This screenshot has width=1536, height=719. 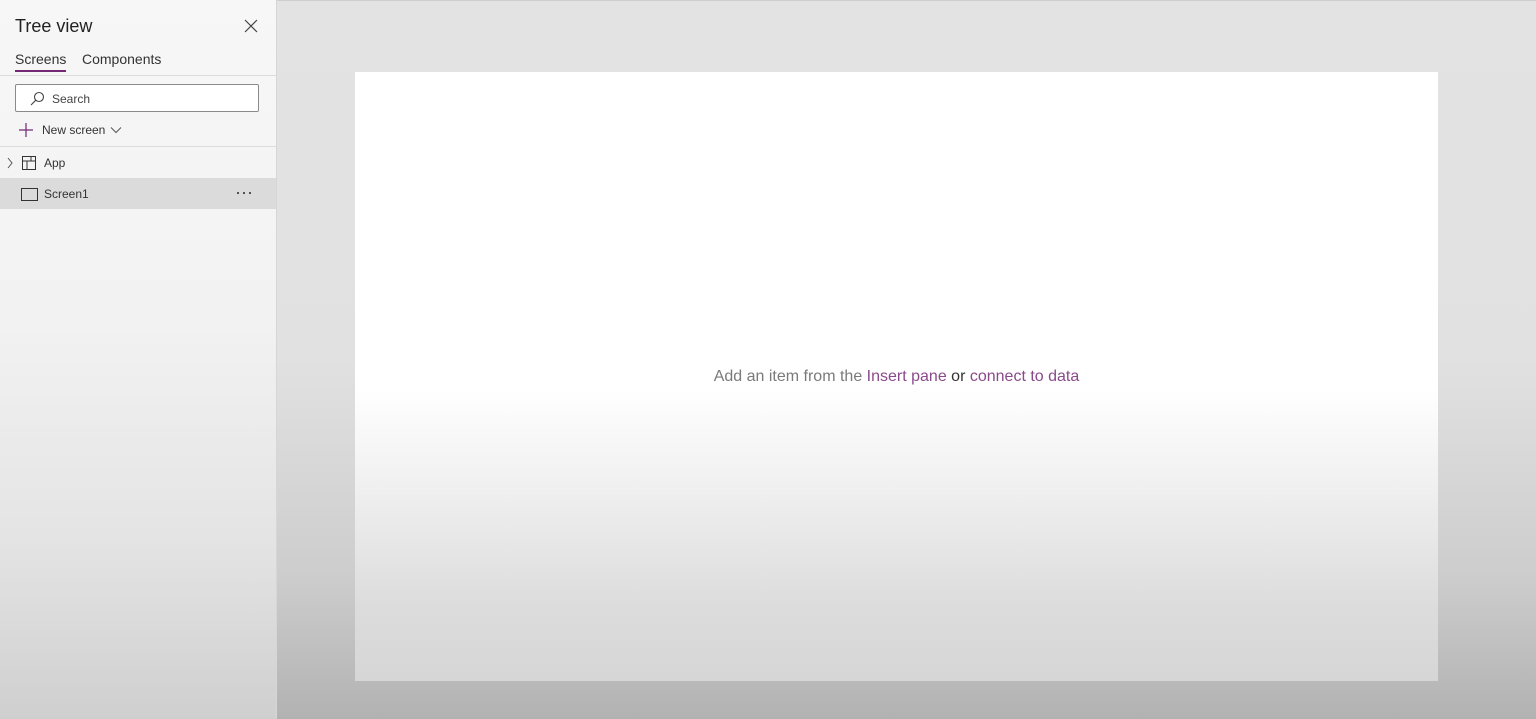 What do you see at coordinates (29, 163) in the screenshot?
I see `app-icon` at bounding box center [29, 163].